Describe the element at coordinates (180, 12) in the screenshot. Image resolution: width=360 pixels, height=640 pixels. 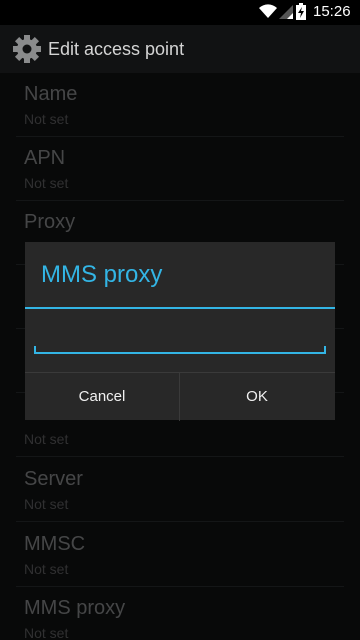
I see `status-bar: 15:26` at that location.